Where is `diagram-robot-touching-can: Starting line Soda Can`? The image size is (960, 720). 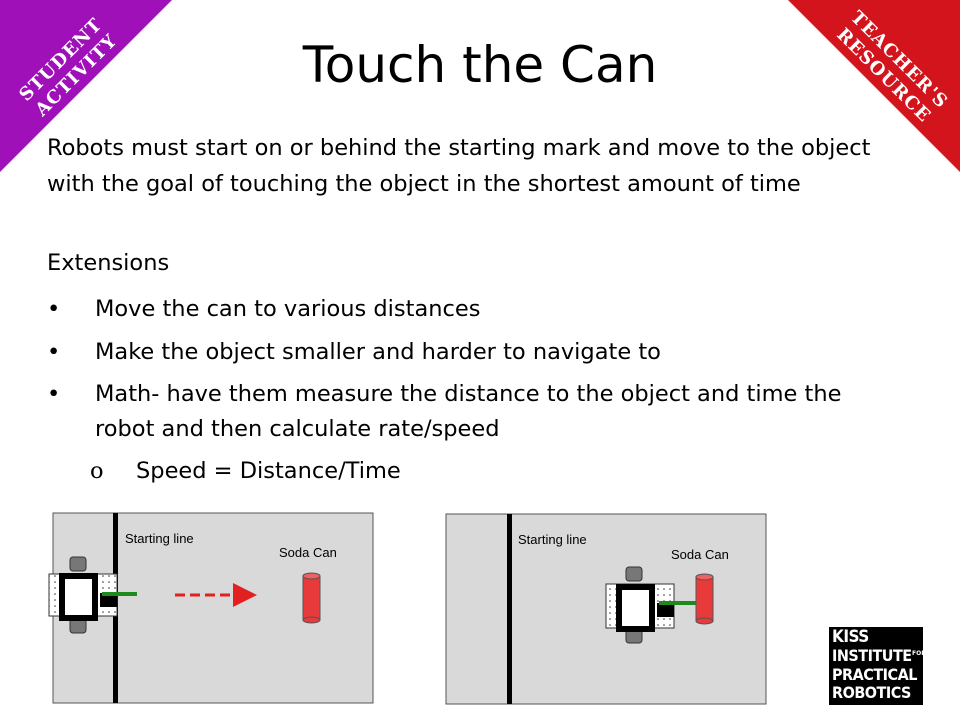
diagram-robot-touching-can: Starting line Soda Can is located at coordinates (610, 609).